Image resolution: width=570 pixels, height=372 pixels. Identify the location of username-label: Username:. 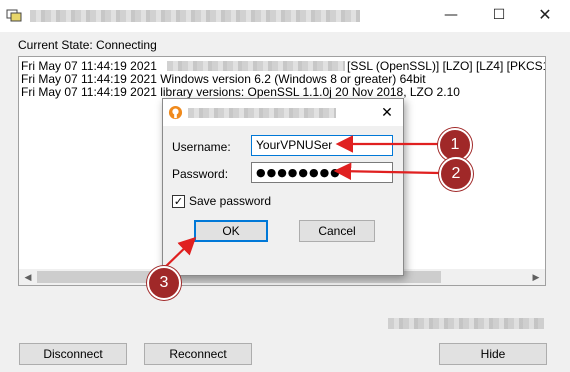
(201, 147).